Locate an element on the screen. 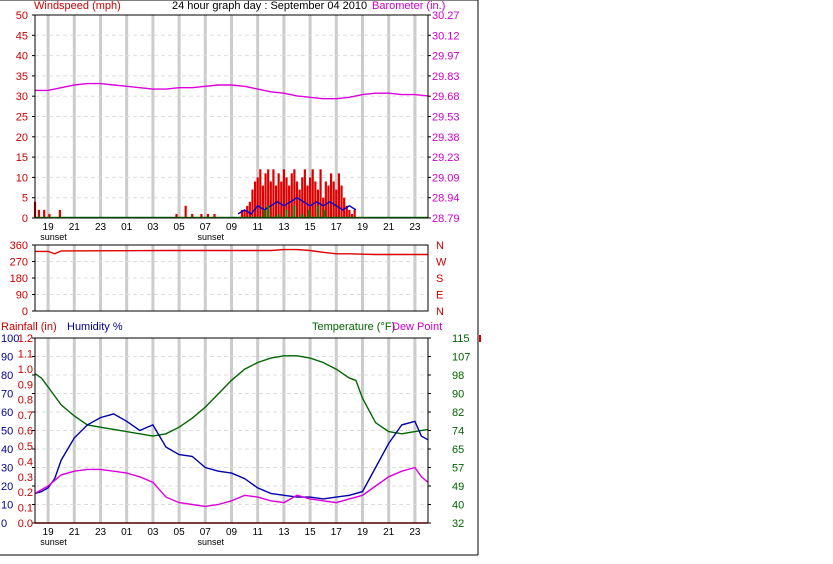 The width and height of the screenshot is (833, 564). direction-tick-label: 360 is located at coordinates (19, 246).